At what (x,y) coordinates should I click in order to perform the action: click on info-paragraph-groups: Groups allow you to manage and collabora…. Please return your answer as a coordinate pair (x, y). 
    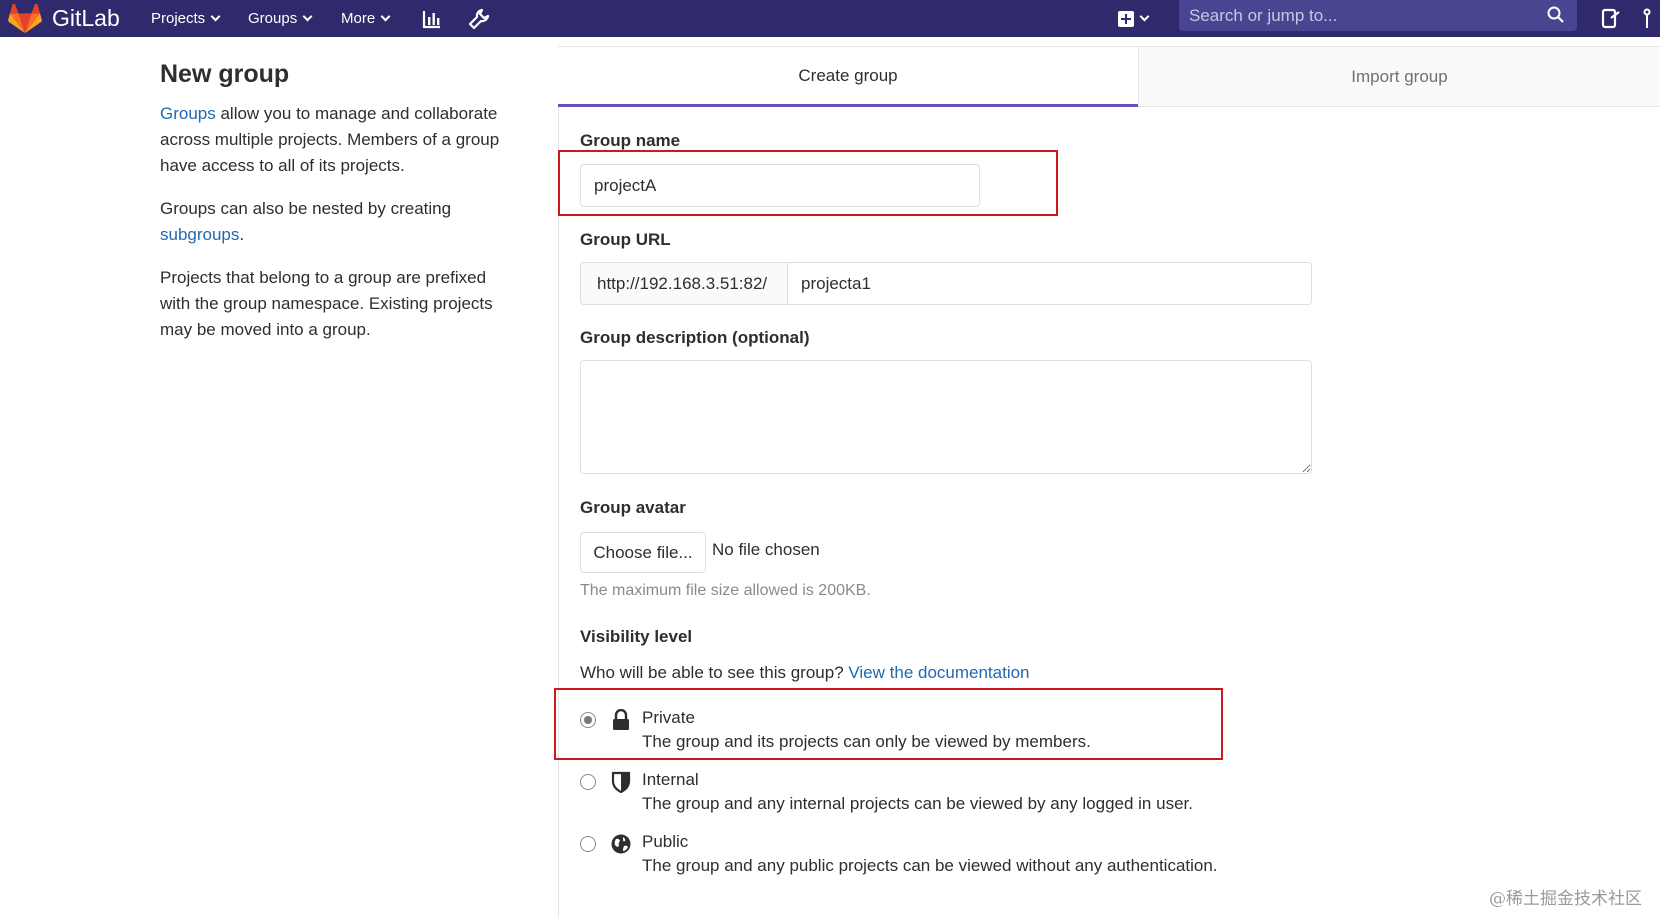
    Looking at the image, I should click on (340, 140).